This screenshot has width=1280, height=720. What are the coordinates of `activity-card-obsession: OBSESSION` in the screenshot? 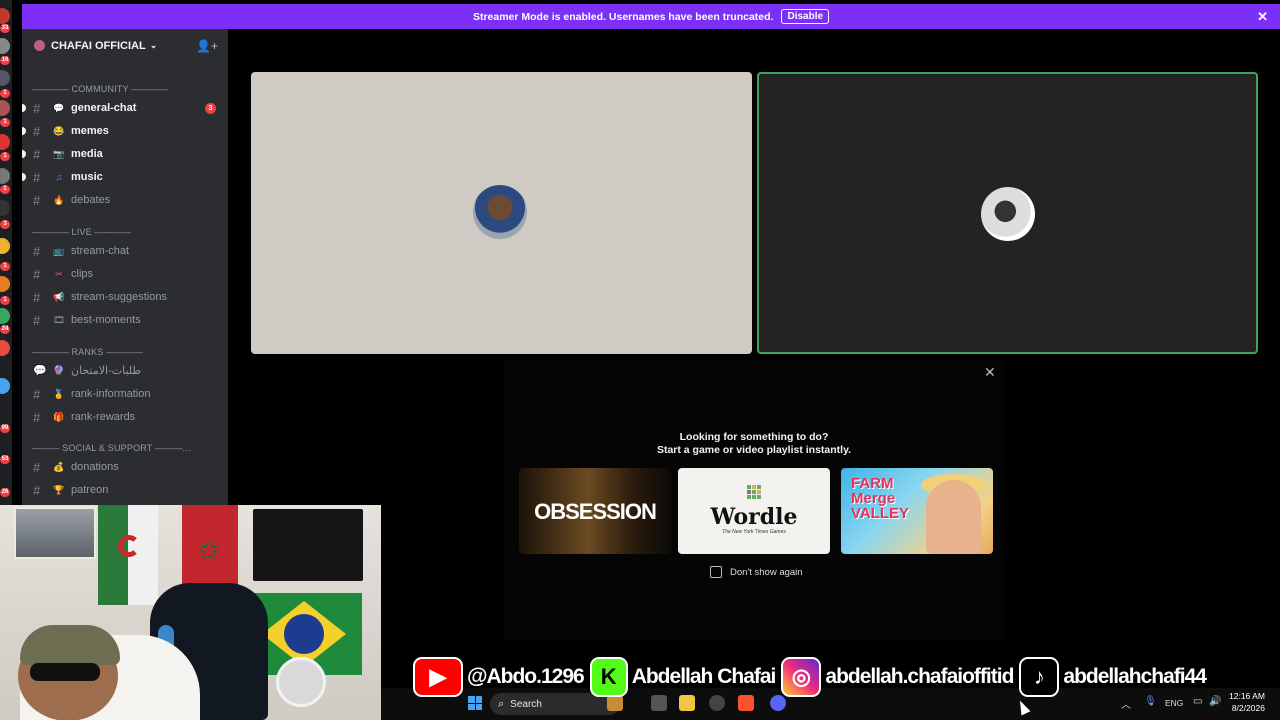 It's located at (595, 511).